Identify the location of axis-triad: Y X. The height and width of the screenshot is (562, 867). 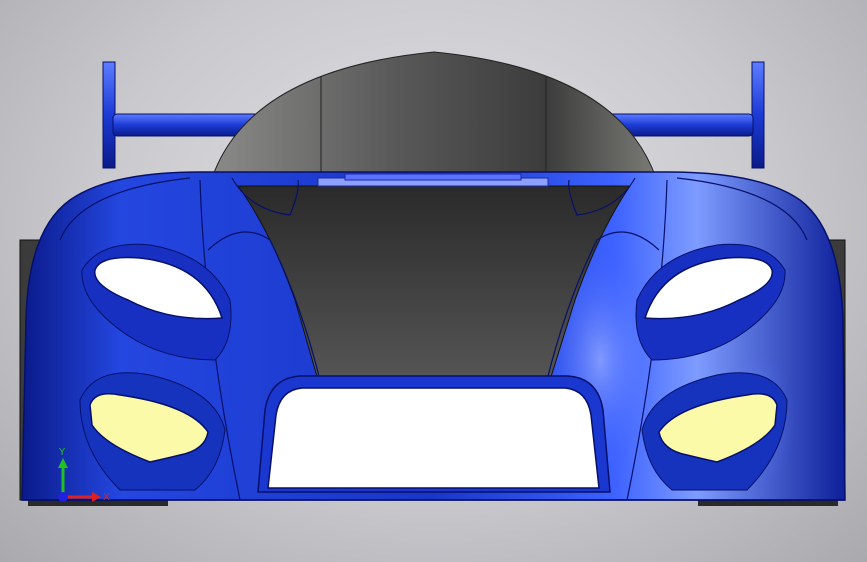
(84, 475).